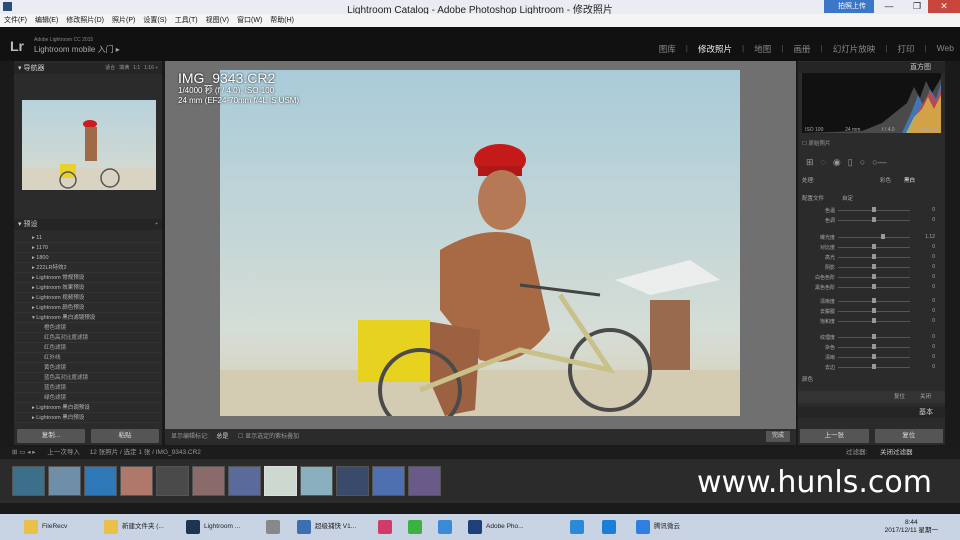  I want to click on preset-item: ▸ Lightroom 常规预设, so click(88, 278).